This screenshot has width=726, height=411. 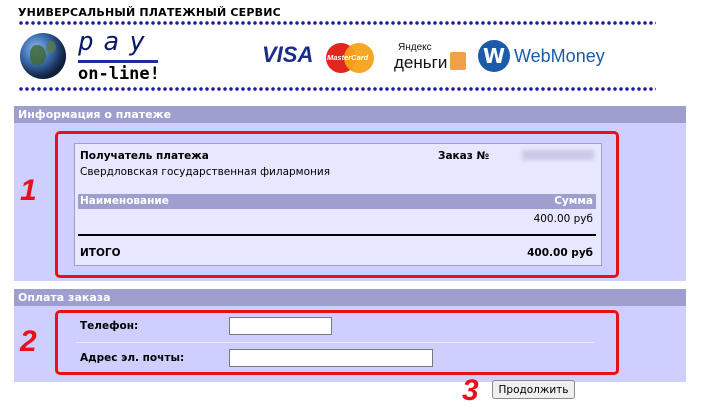 What do you see at coordinates (337, 23) in the screenshot?
I see `dotted-divider-top` at bounding box center [337, 23].